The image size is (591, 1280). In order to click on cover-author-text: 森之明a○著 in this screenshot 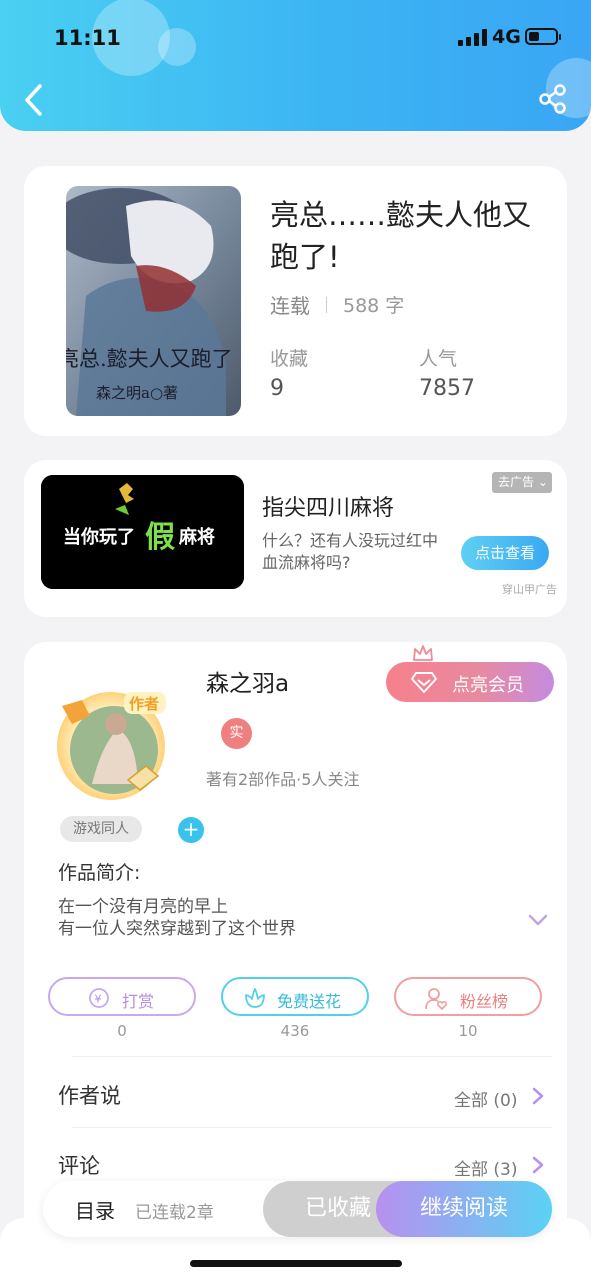, I will do `click(137, 393)`.